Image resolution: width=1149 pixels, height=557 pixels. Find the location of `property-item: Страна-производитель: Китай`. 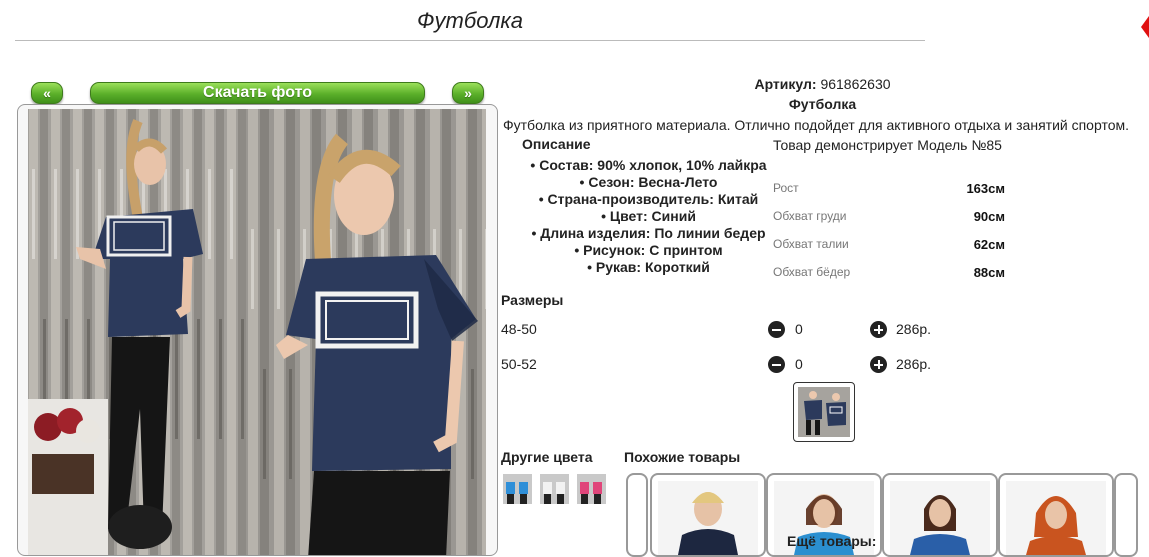

property-item: Страна-производитель: Китай is located at coordinates (648, 199).